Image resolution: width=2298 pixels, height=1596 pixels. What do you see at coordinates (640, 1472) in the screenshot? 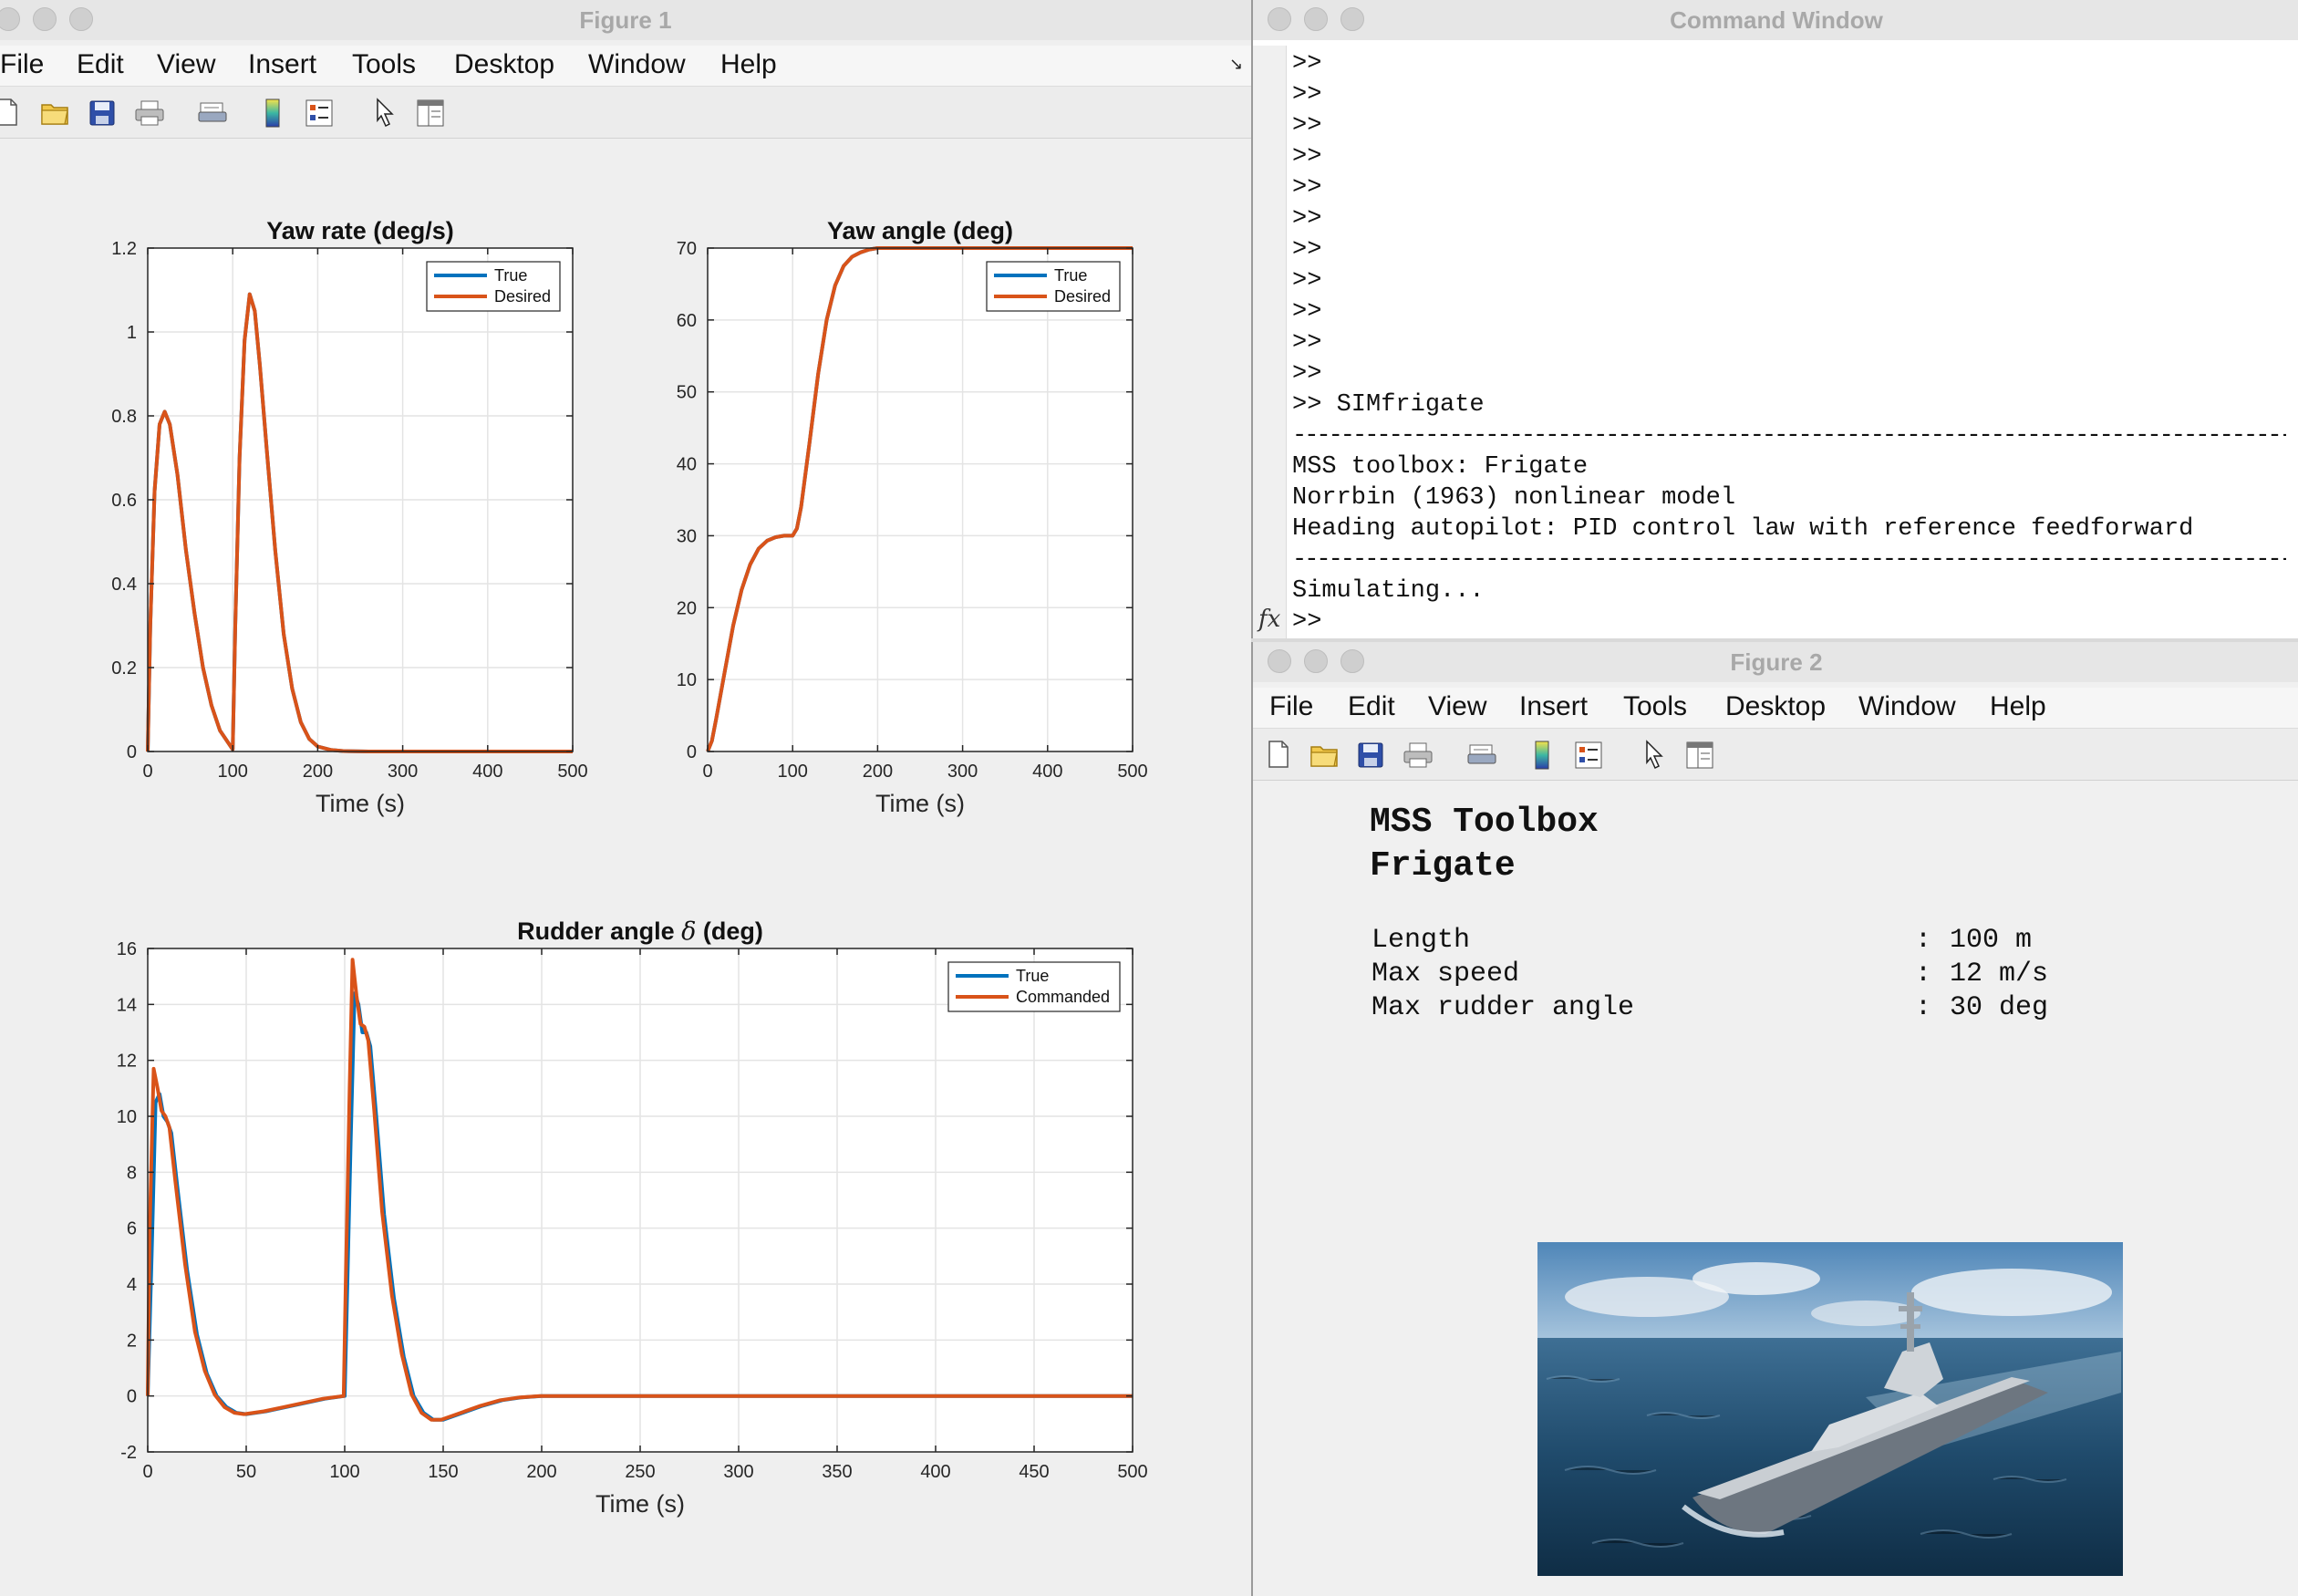
I see `x-tick-label: 250` at bounding box center [640, 1472].